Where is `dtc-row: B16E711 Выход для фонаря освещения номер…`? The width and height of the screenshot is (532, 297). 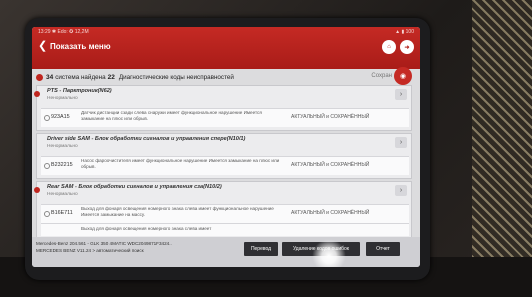
dtc-row: B16E711 Выход для фонаря освещения номер… is located at coordinates (225, 213).